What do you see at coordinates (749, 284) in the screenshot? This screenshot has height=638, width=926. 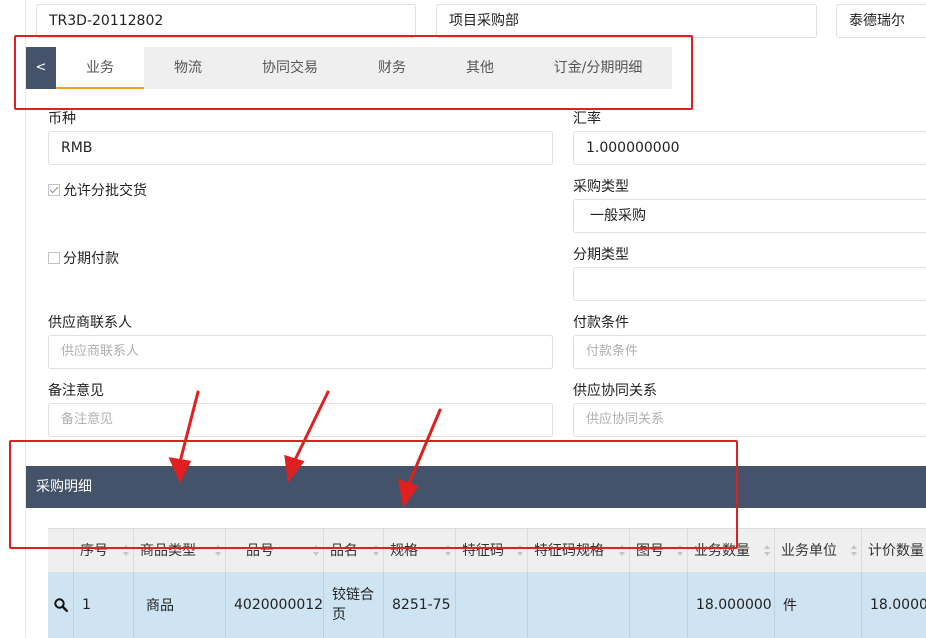 I see `installment-type-select` at bounding box center [749, 284].